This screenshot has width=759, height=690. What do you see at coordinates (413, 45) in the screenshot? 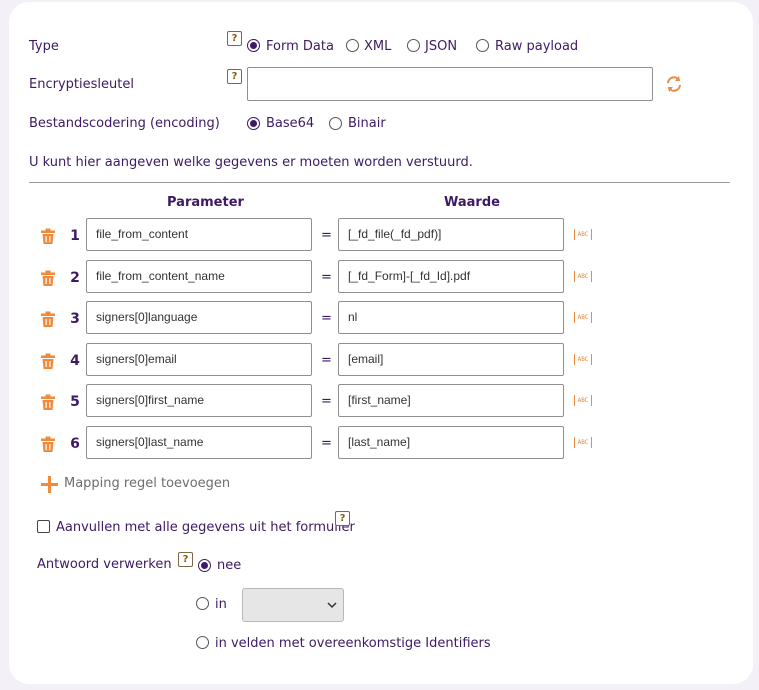
I see `type-radio-json` at bounding box center [413, 45].